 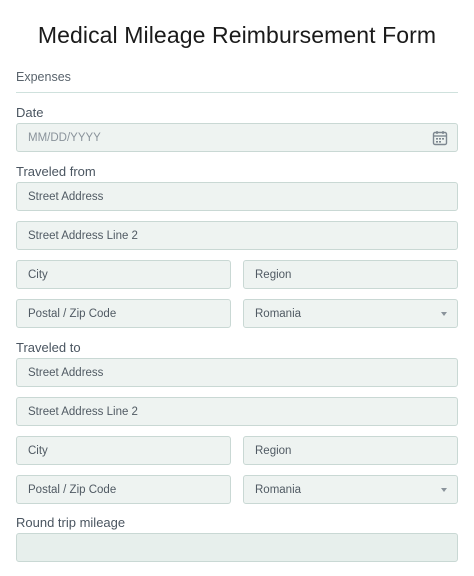 I want to click on from-region-placeholder: Region, so click(x=273, y=274).